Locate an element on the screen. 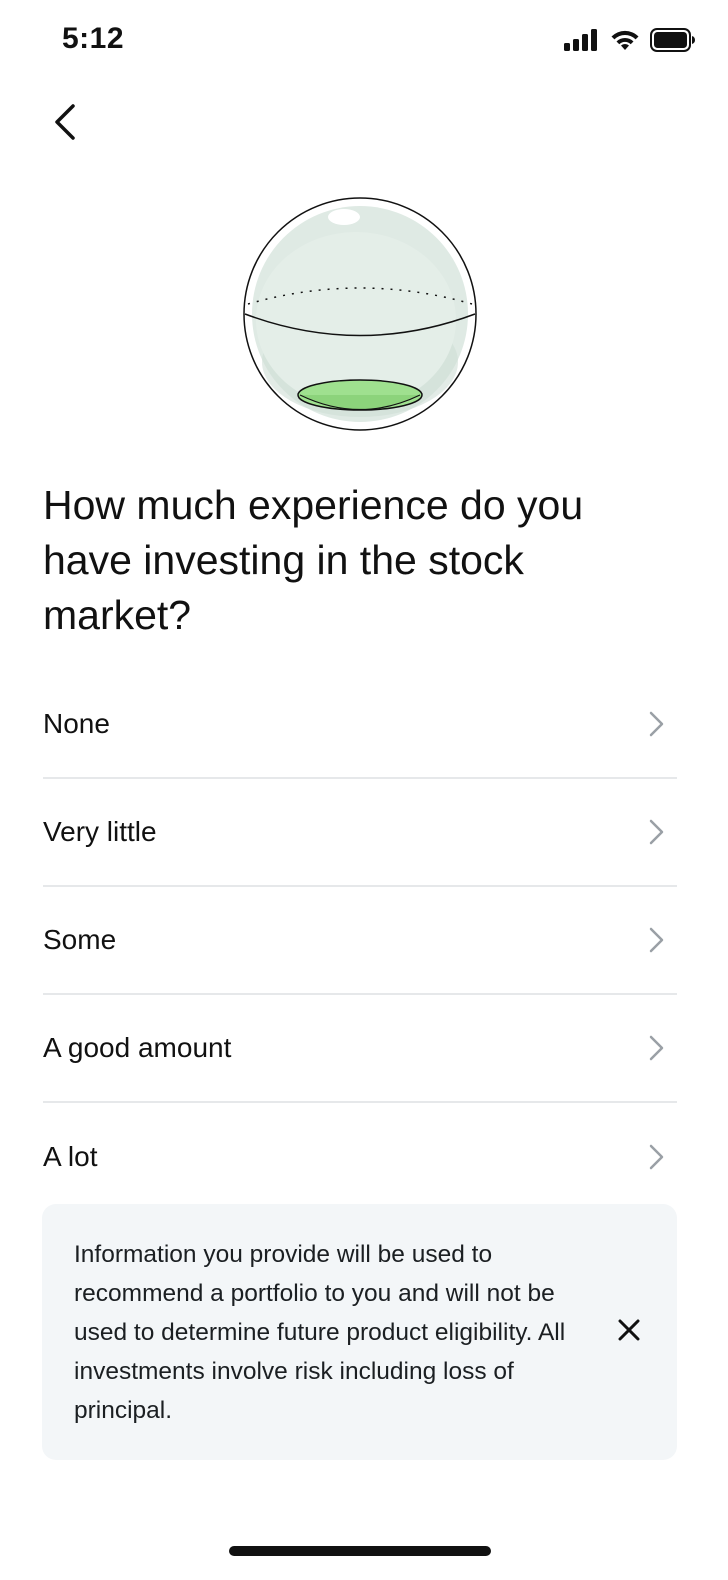 The width and height of the screenshot is (728, 1580). option-a-good-amount: A good amount is located at coordinates (360, 1049).